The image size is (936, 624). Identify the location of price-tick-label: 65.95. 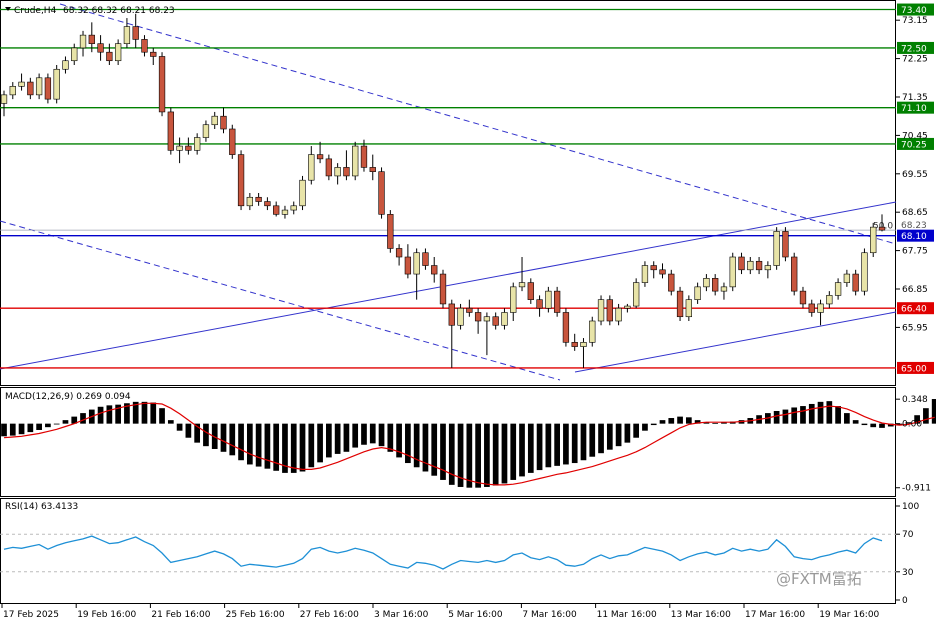
(915, 328).